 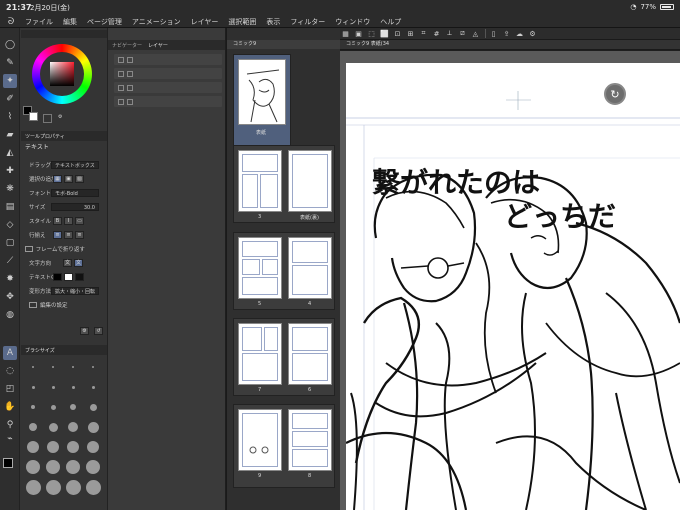 What do you see at coordinates (29, 248) in the screenshot?
I see `frame-wrap-checkbox` at bounding box center [29, 248].